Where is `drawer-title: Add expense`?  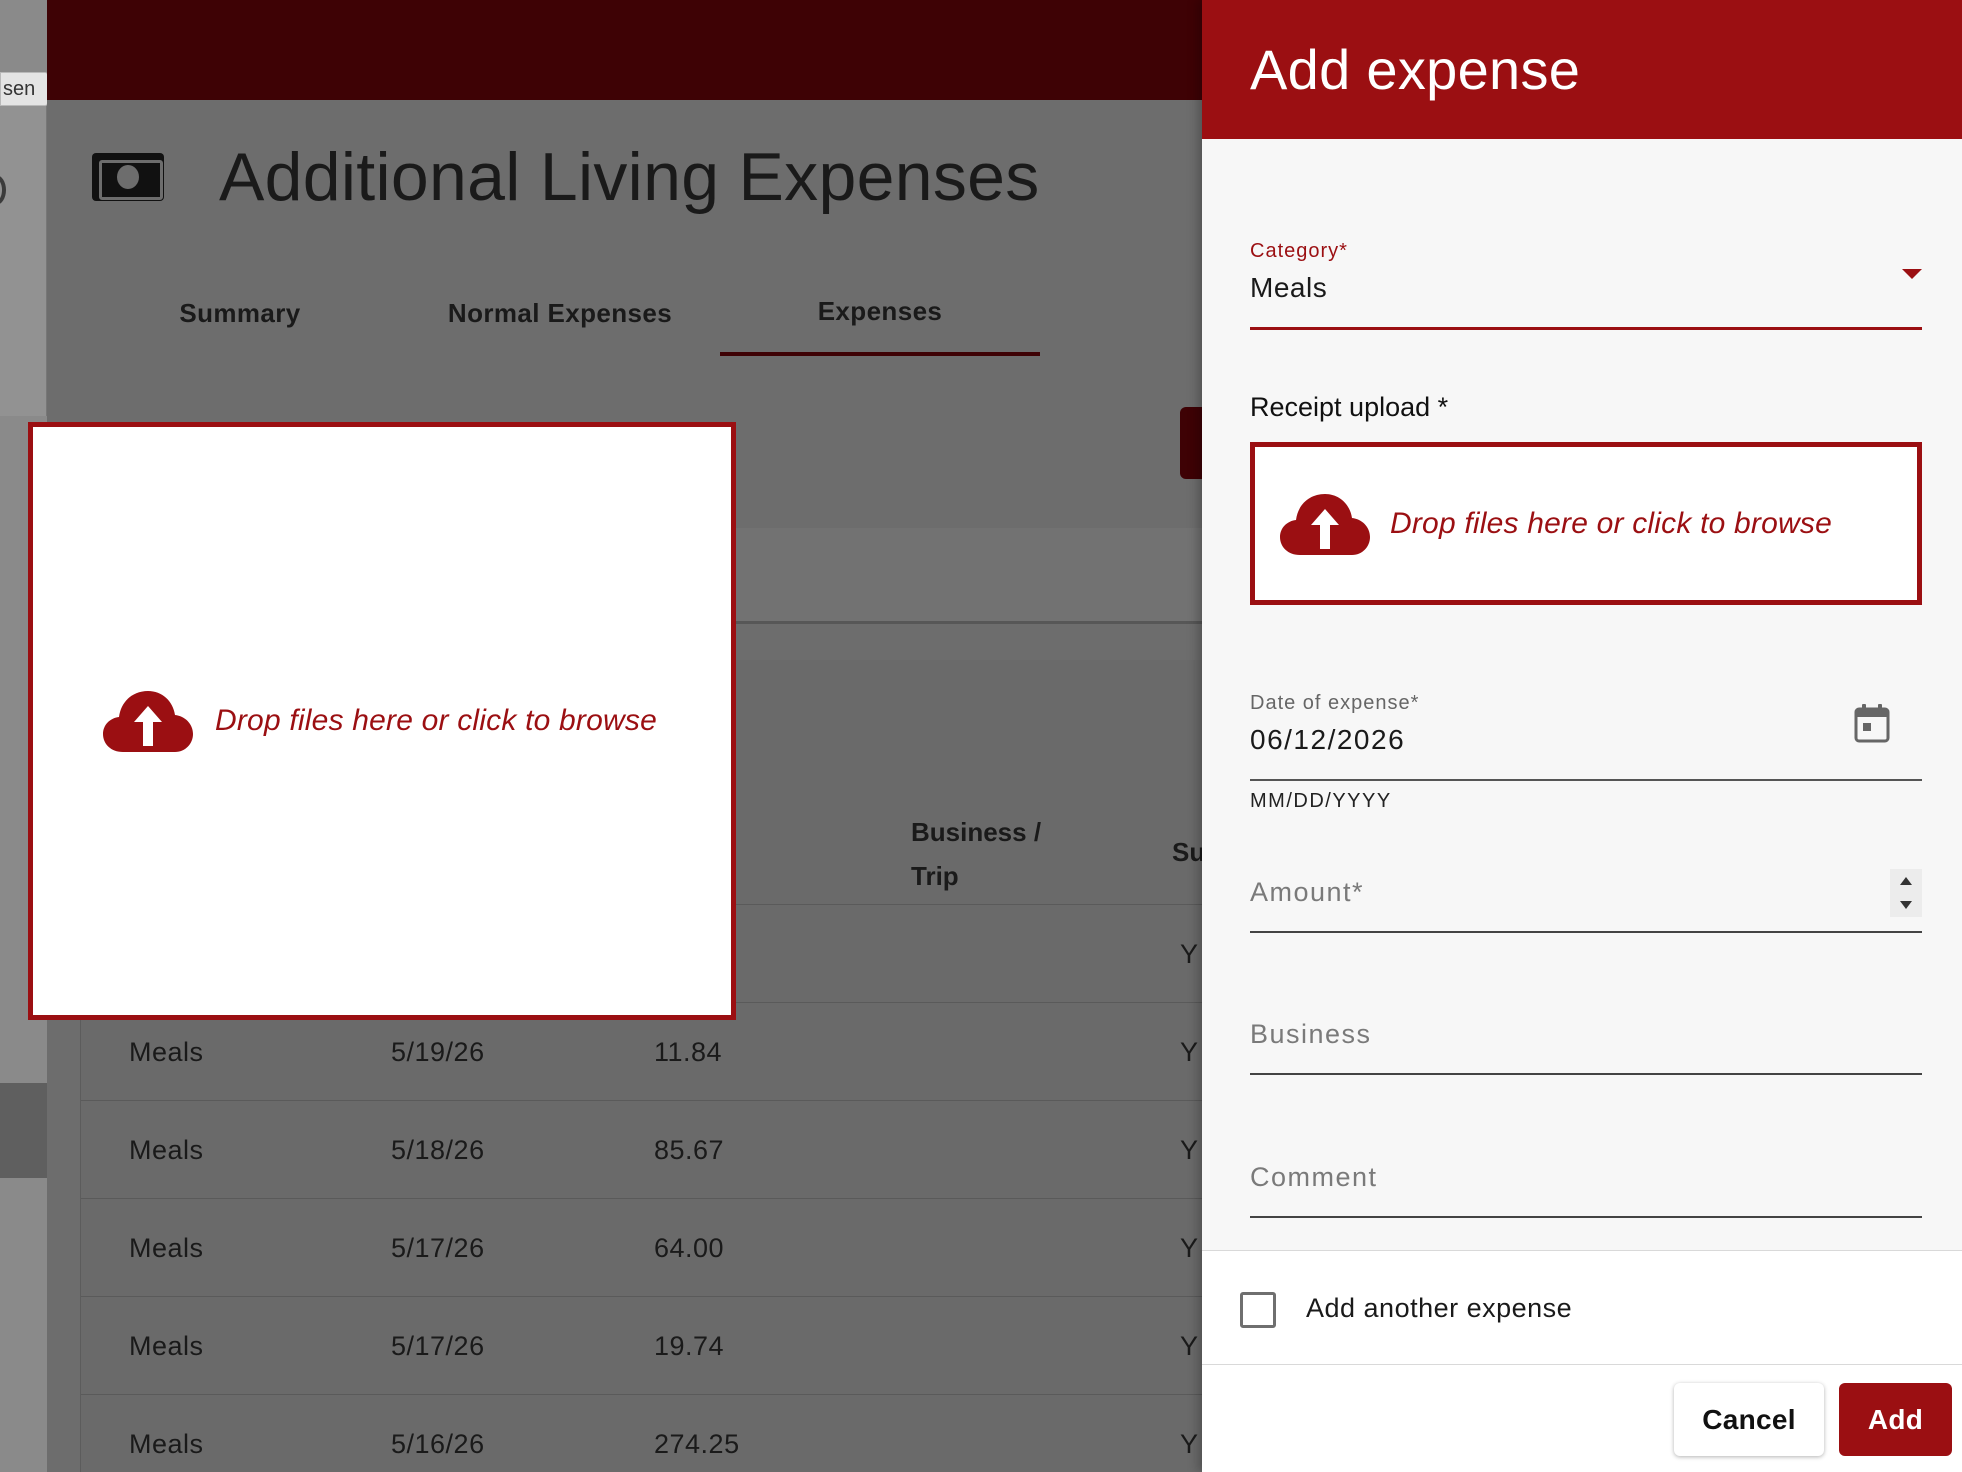 drawer-title: Add expense is located at coordinates (1415, 69).